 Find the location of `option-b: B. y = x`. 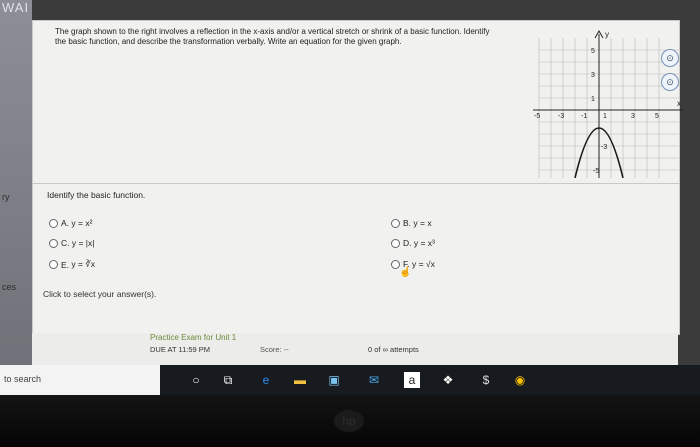

option-b: B. y = x is located at coordinates (411, 223).